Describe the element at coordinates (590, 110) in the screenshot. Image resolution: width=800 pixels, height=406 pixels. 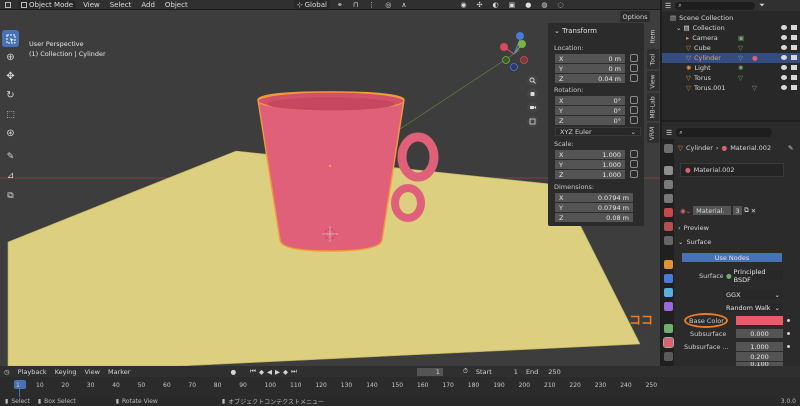
I see `rotation-y-field: Y 0°` at that location.